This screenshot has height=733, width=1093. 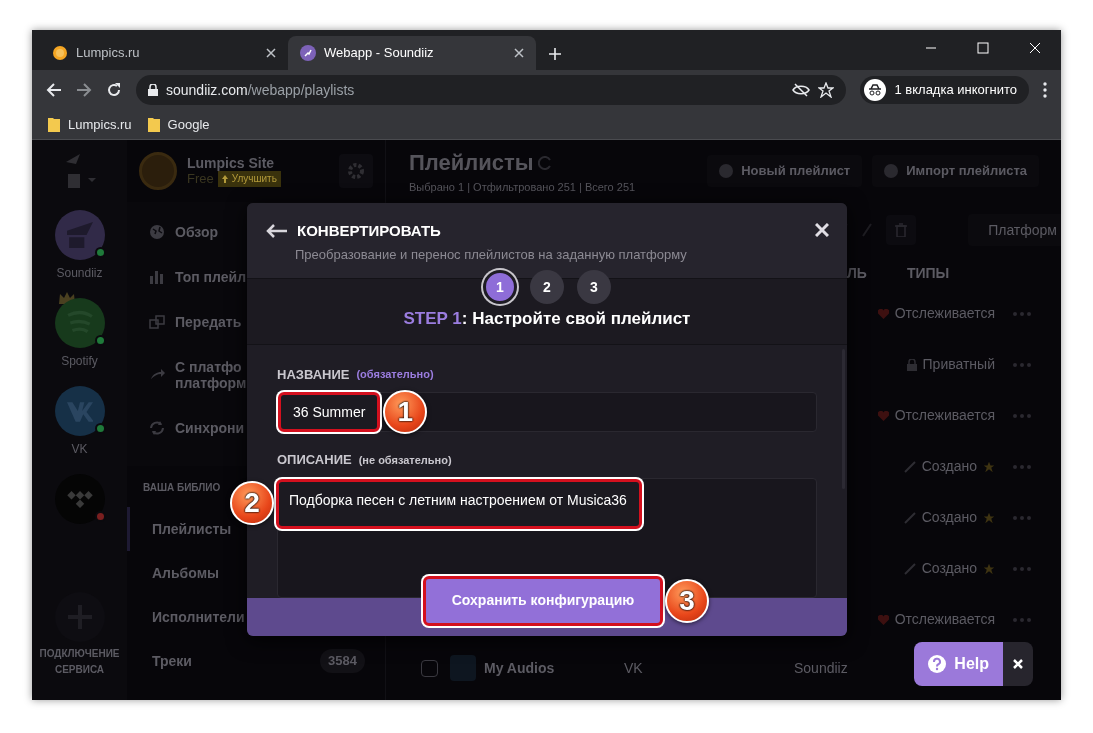 What do you see at coordinates (314, 460) in the screenshot?
I see `field-label: ОПИСАНИЕ` at bounding box center [314, 460].